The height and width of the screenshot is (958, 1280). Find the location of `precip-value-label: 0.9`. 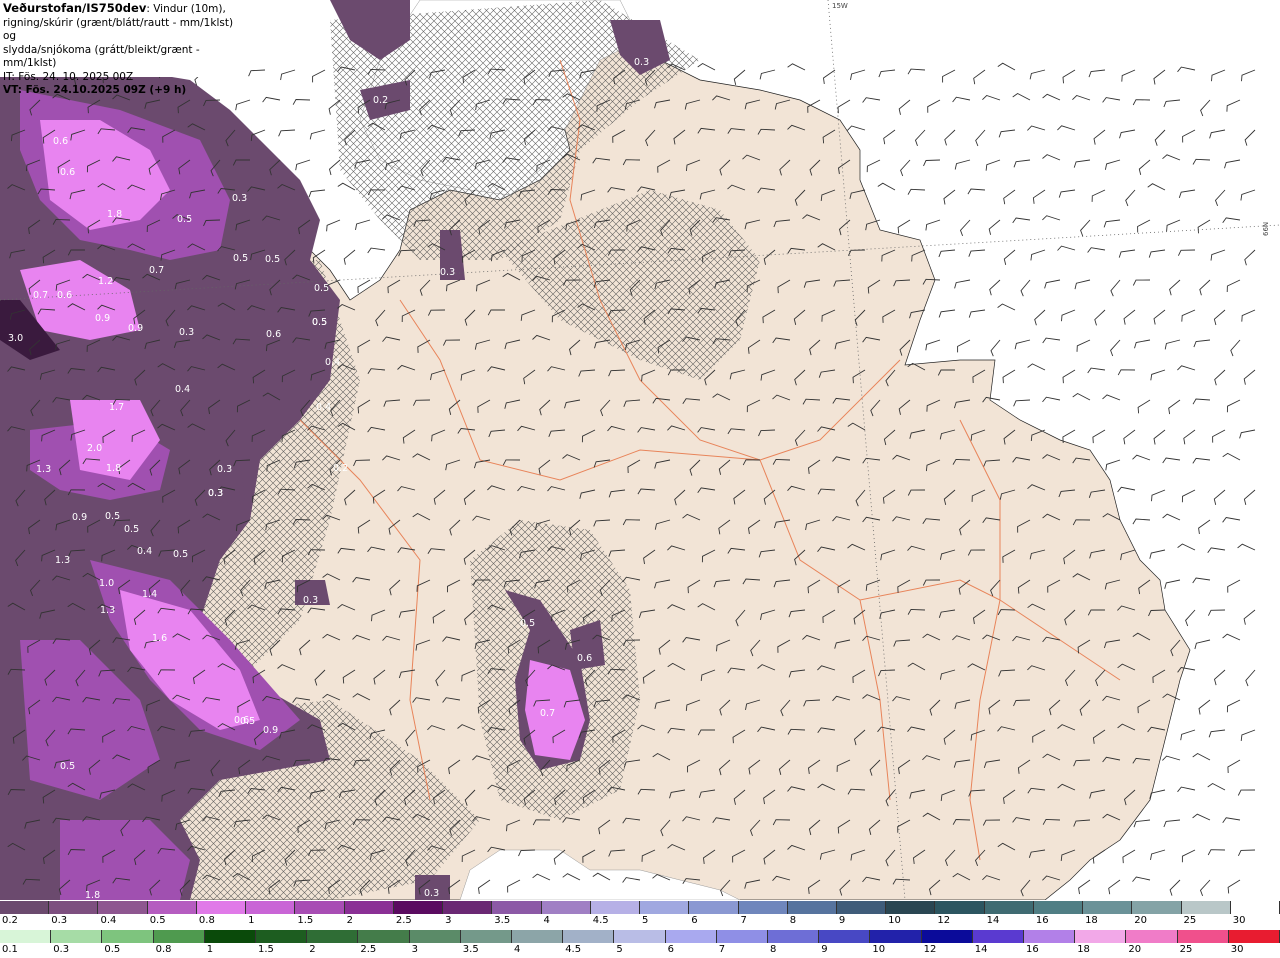

precip-value-label: 0.9 is located at coordinates (102, 318).